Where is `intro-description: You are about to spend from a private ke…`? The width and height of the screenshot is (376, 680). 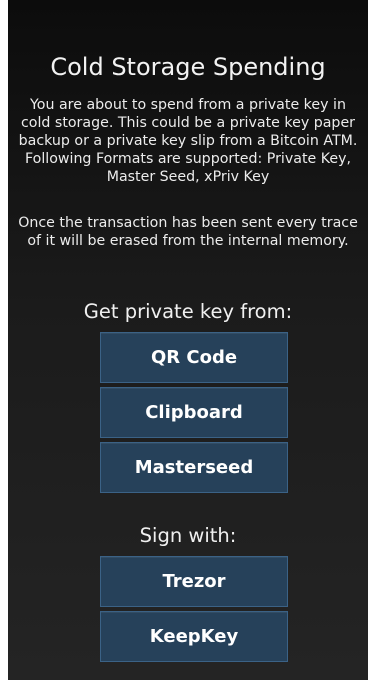
intro-description: You are about to spend from a private ke… is located at coordinates (188, 141).